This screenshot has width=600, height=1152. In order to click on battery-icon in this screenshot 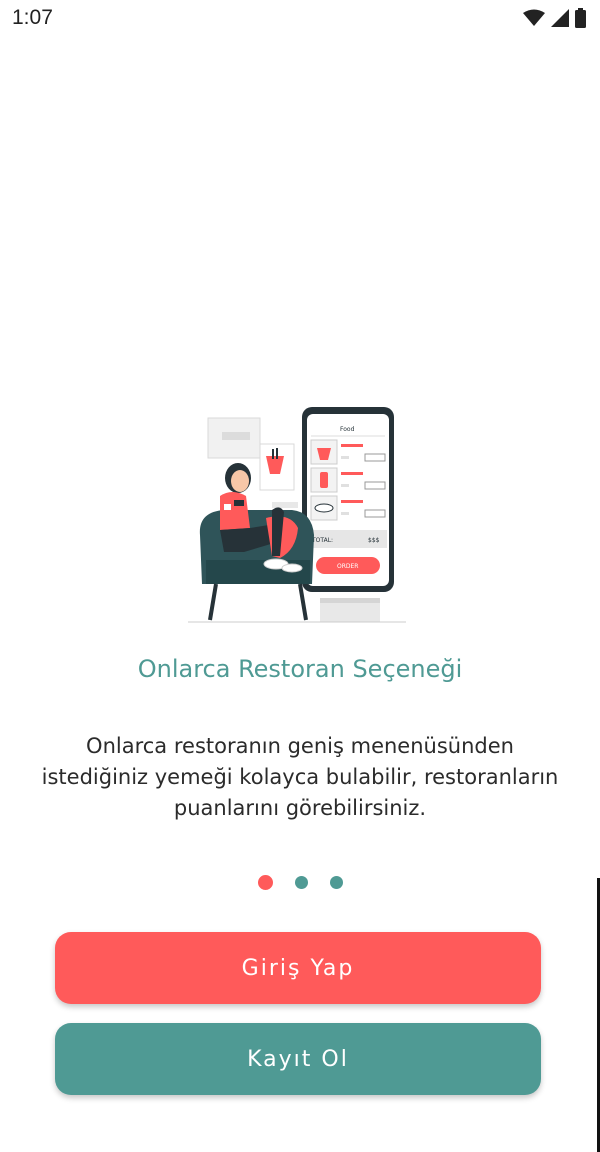, I will do `click(580, 18)`.